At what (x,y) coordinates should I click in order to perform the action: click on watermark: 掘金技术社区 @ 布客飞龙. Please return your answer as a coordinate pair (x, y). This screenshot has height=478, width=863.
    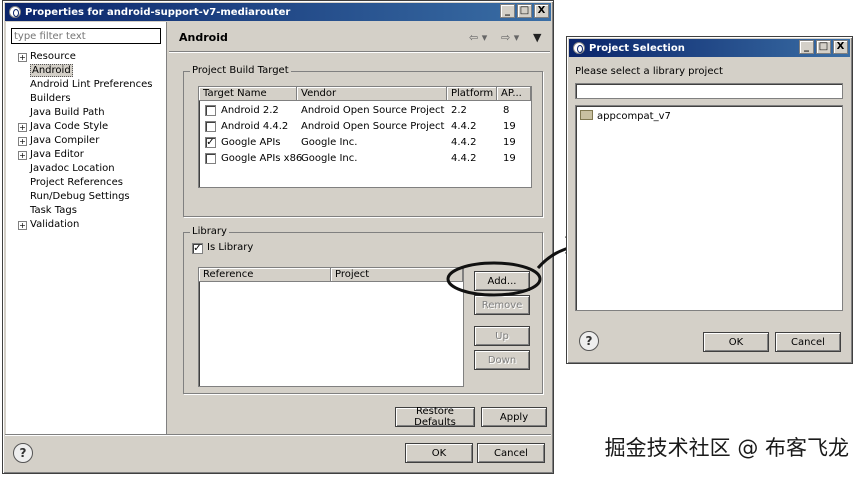
    Looking at the image, I should click on (726, 448).